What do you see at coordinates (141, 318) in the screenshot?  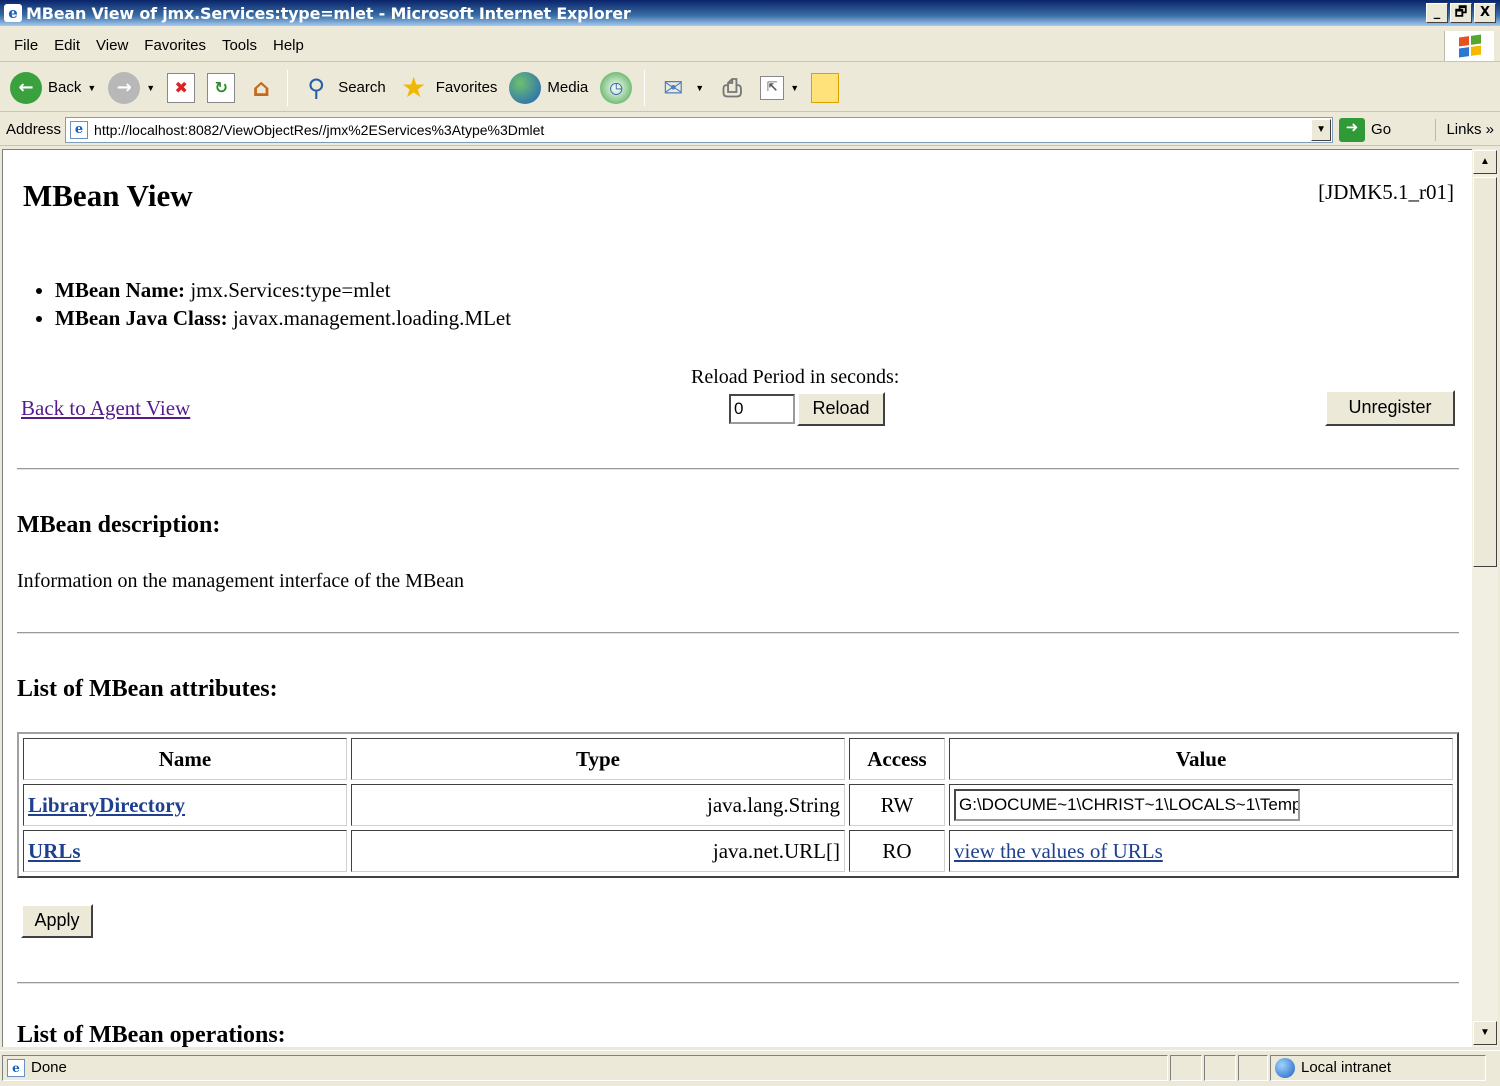 I see `info-label: MBean Java Class:` at bounding box center [141, 318].